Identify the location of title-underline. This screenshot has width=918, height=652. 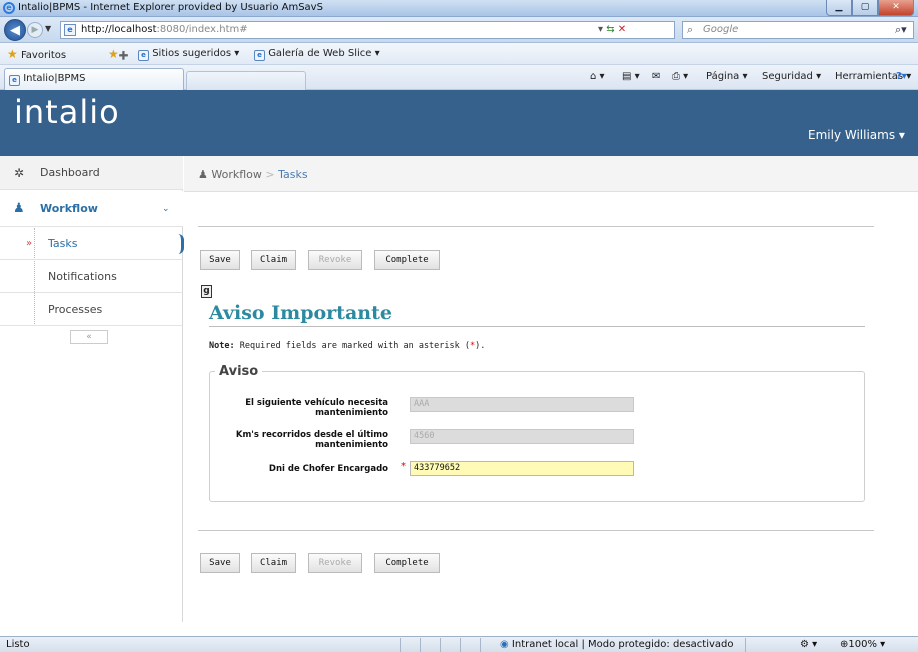
(537, 326).